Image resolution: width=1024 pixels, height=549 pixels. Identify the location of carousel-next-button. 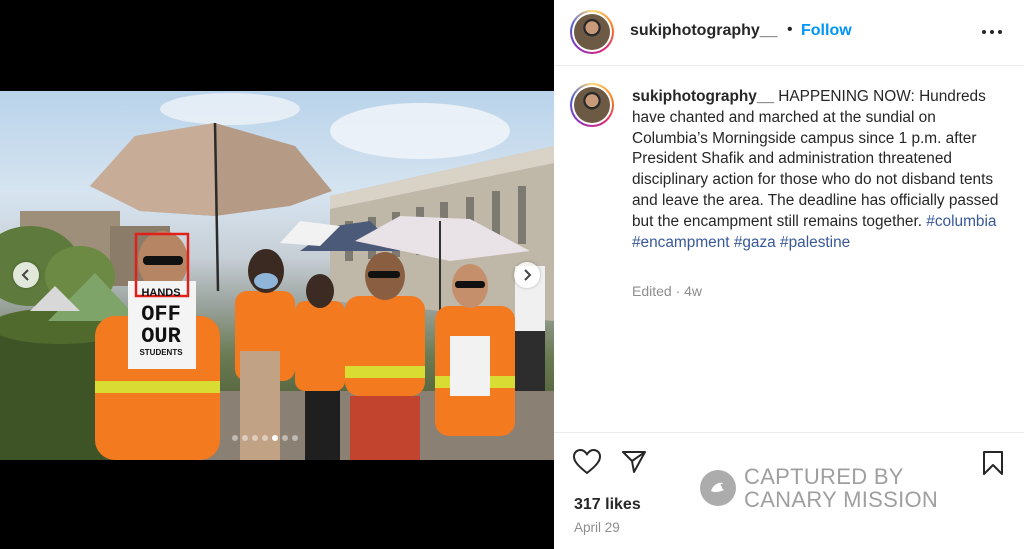
(527, 275).